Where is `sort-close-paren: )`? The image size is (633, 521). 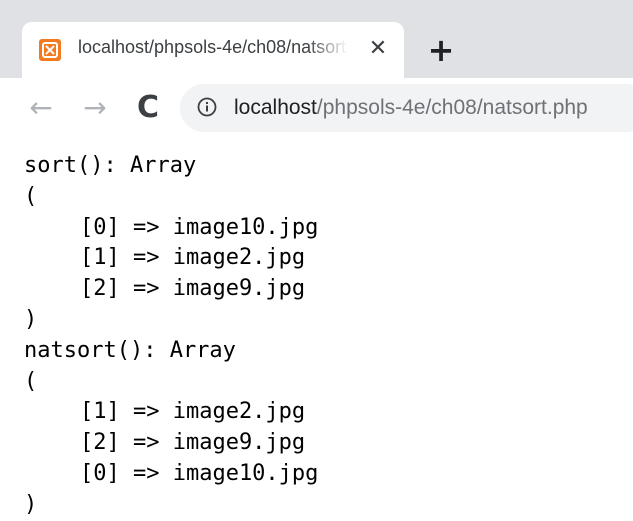
sort-close-paren: ) is located at coordinates (31, 319).